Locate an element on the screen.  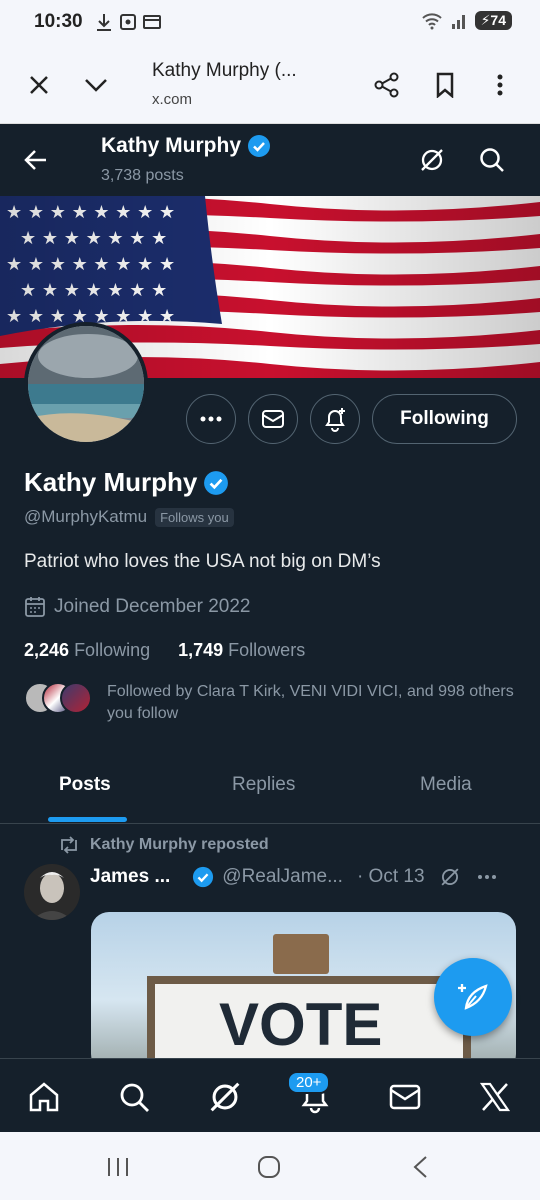
recent-apps-icon is located at coordinates (118, 1167).